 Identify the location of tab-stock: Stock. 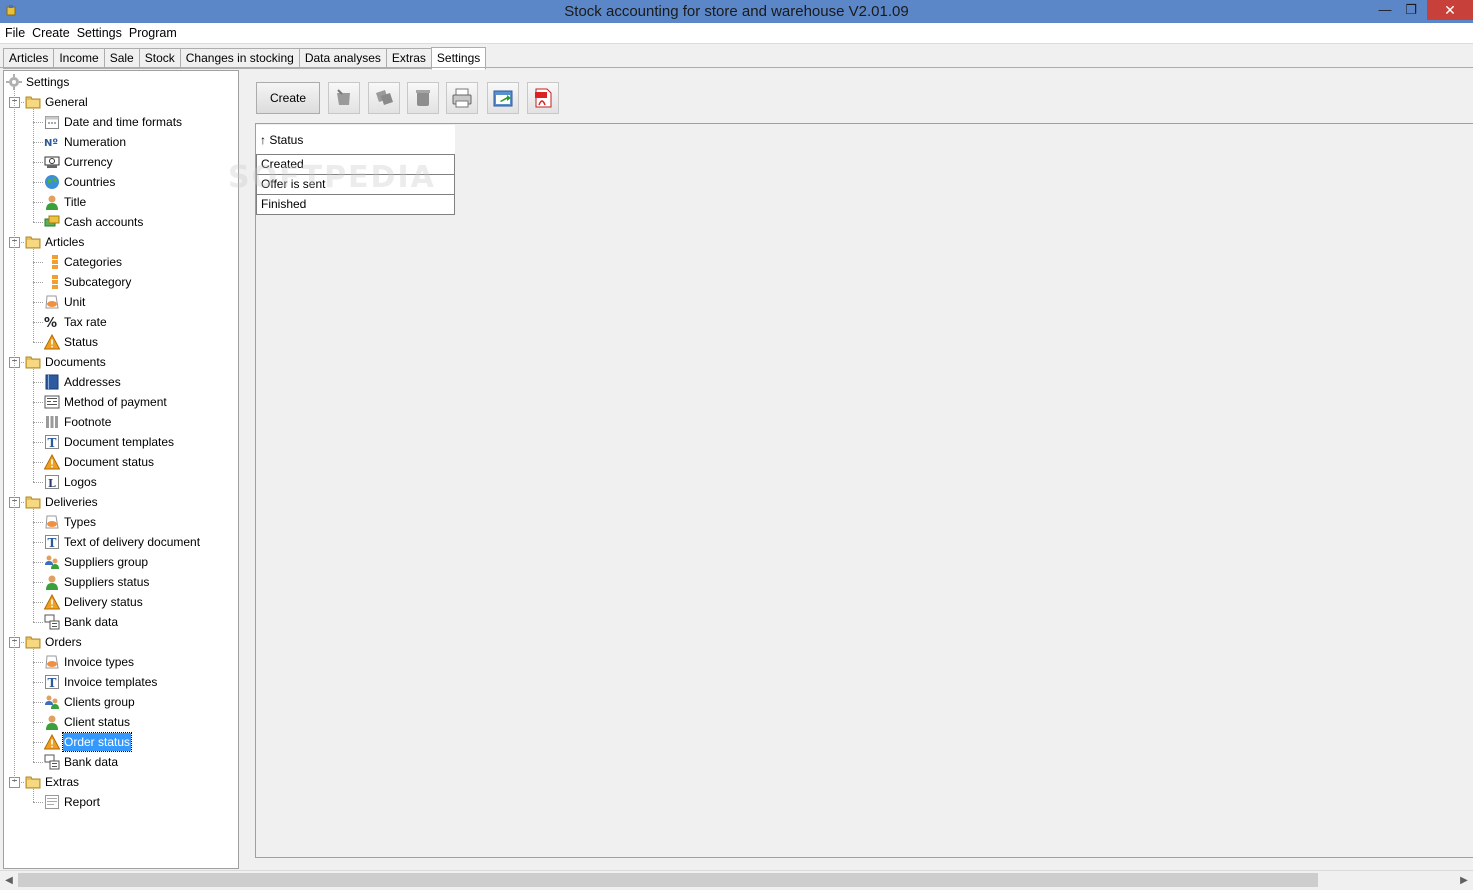
(159, 58).